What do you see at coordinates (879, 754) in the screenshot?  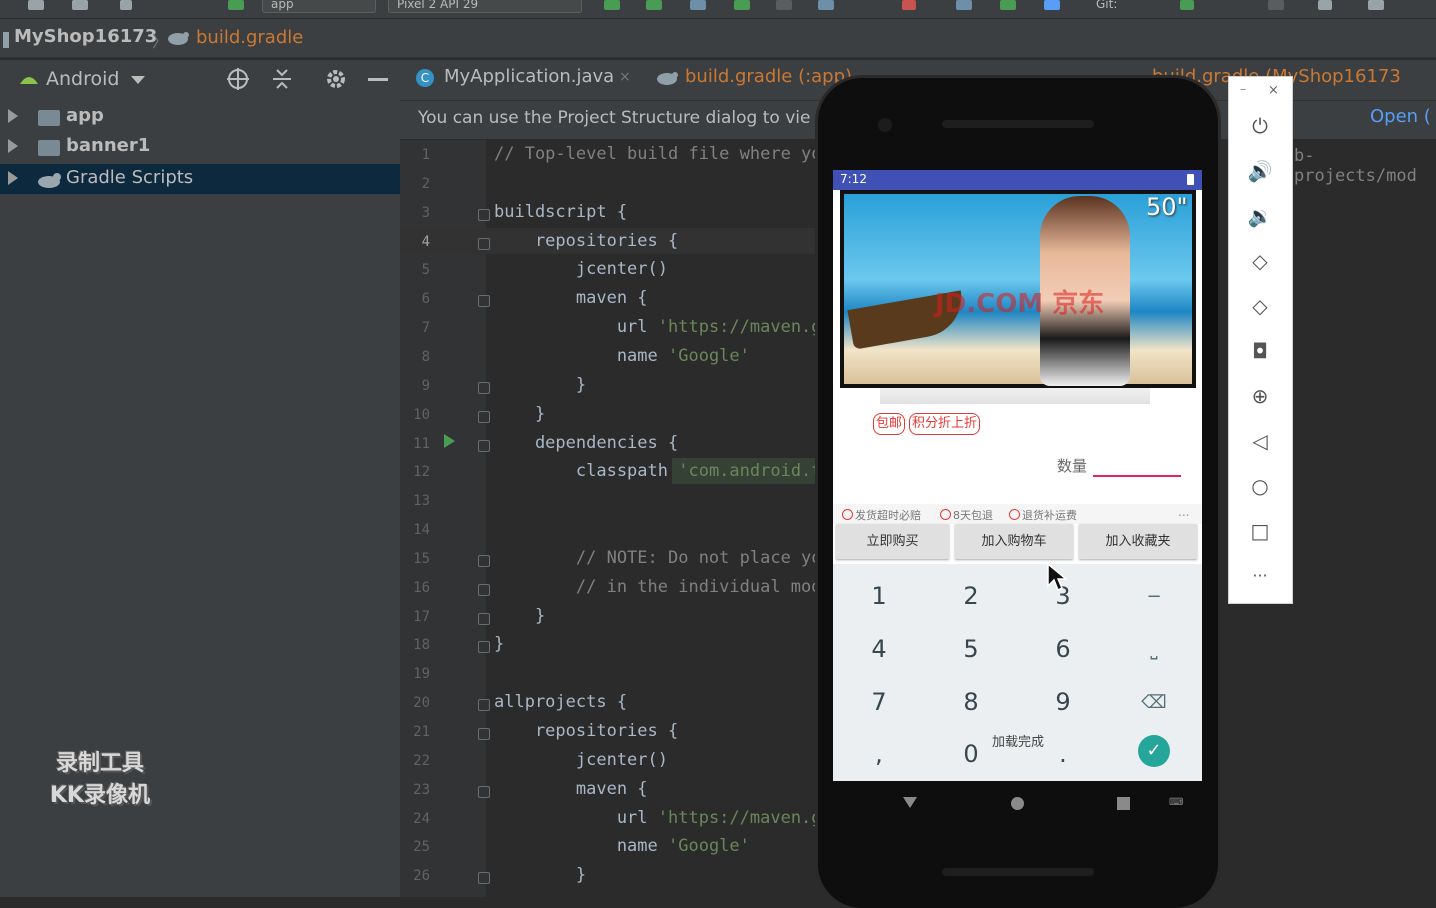 I see `key-comma: ,` at bounding box center [879, 754].